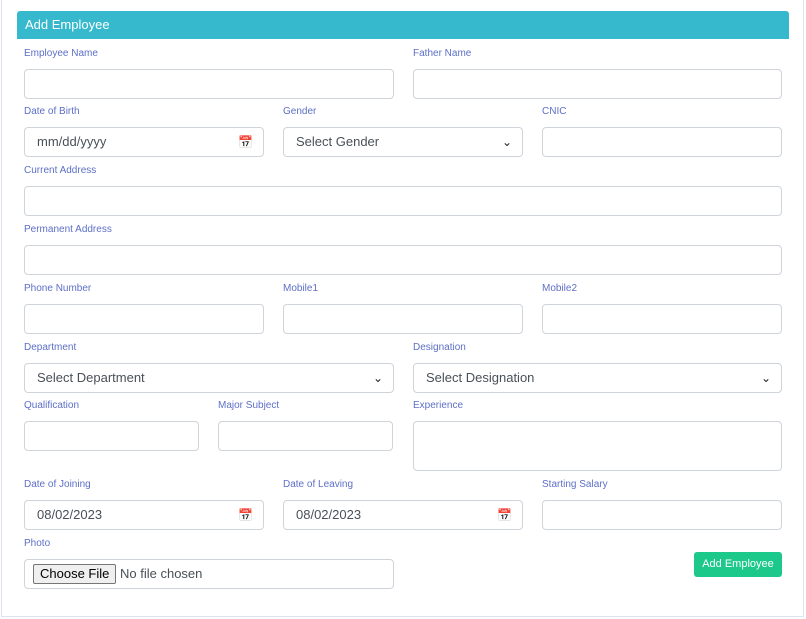  Describe the element at coordinates (305, 436) in the screenshot. I see `major-subject-input` at that location.